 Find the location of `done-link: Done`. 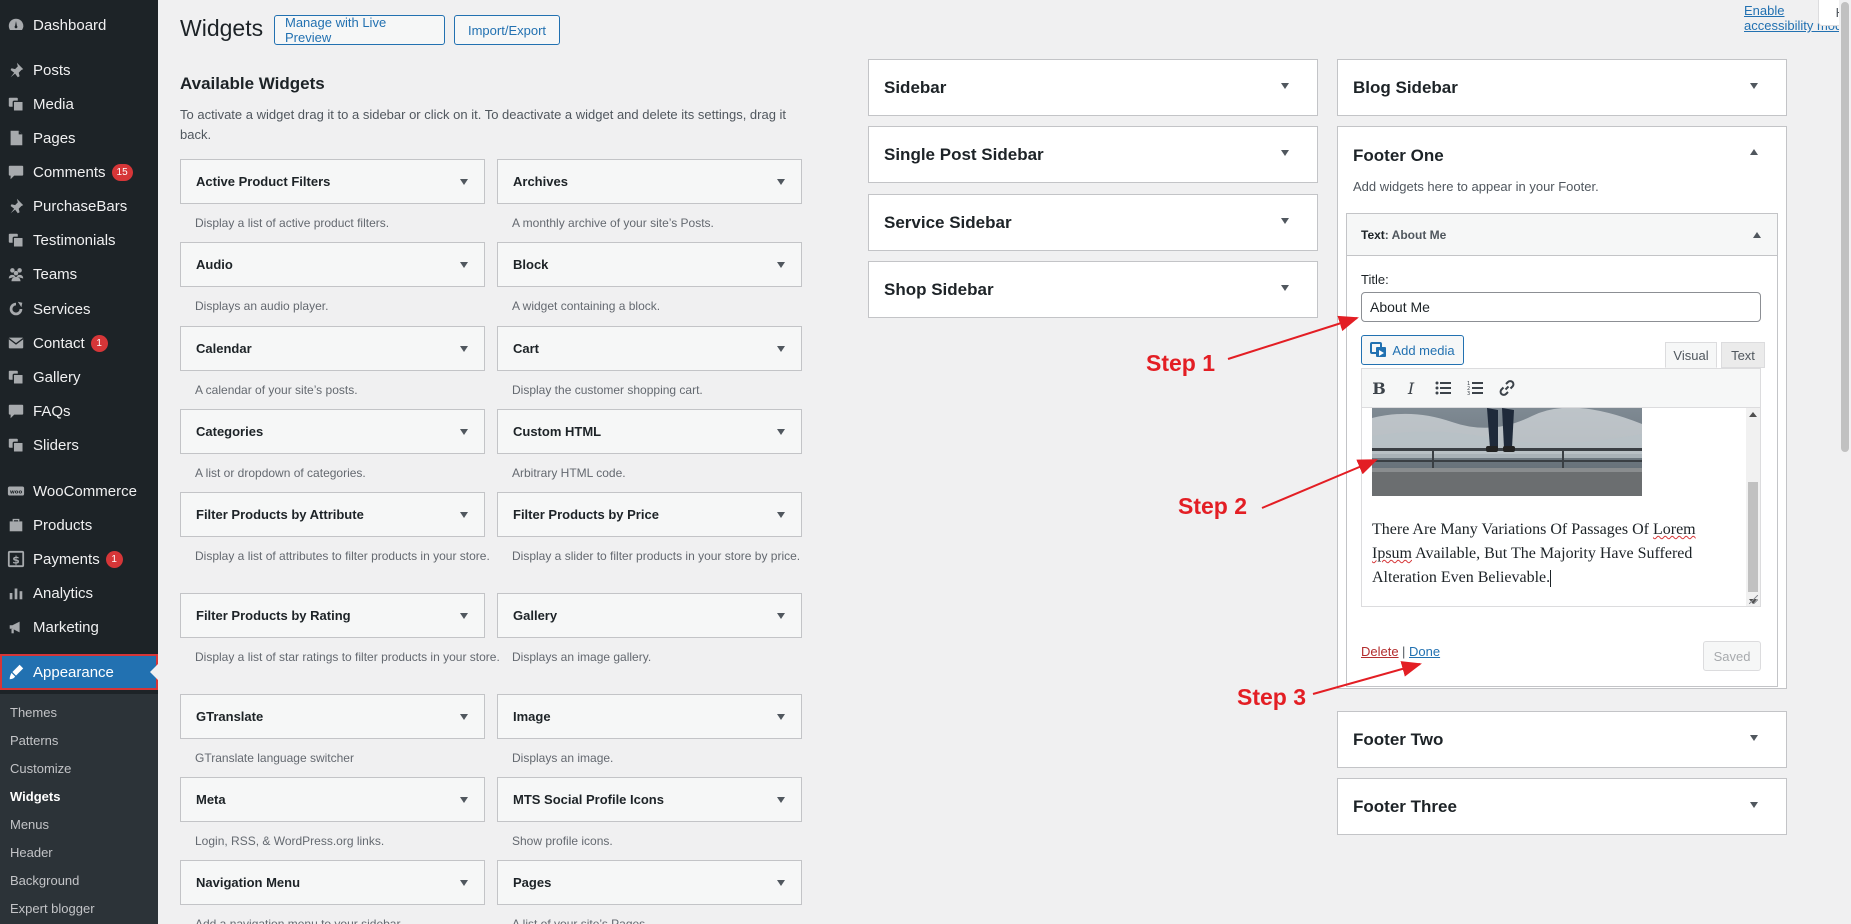

done-link: Done is located at coordinates (1424, 651).